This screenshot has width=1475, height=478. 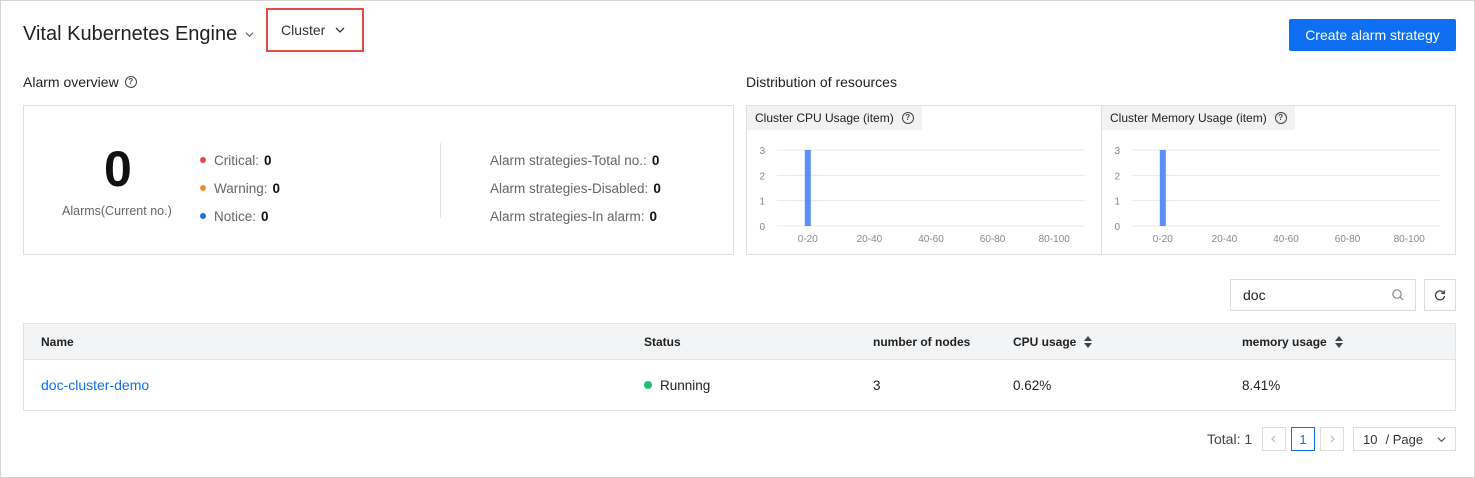 I want to click on pagination-total: Total: 1, so click(x=1230, y=439).